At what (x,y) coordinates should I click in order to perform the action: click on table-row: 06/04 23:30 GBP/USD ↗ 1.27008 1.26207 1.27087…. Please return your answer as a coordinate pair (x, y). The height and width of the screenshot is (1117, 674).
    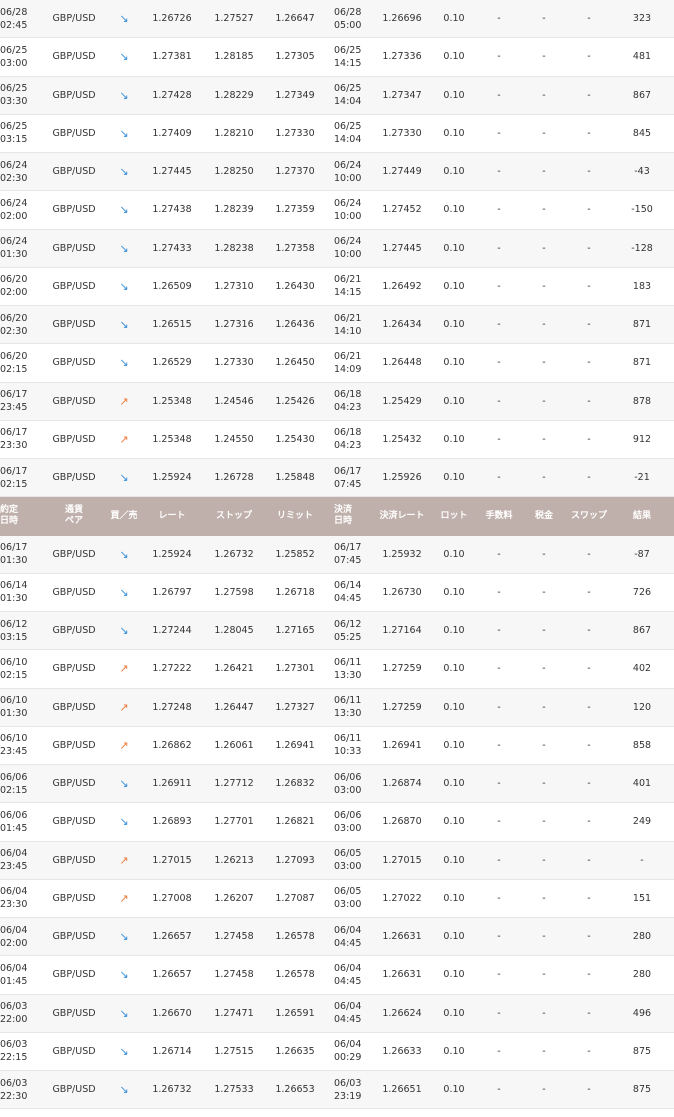
    Looking at the image, I should click on (337, 899).